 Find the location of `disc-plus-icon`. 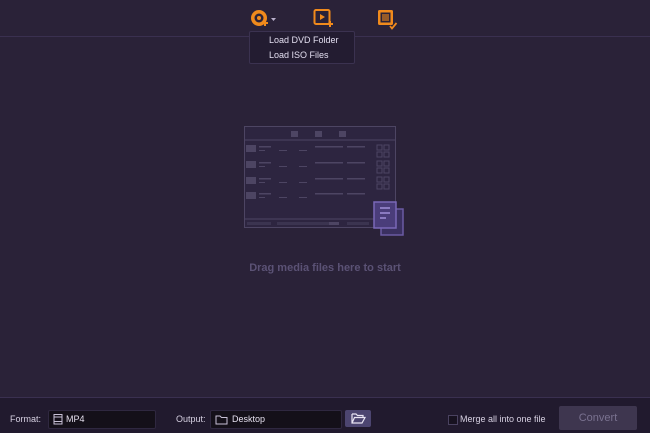

disc-plus-icon is located at coordinates (263, 18).